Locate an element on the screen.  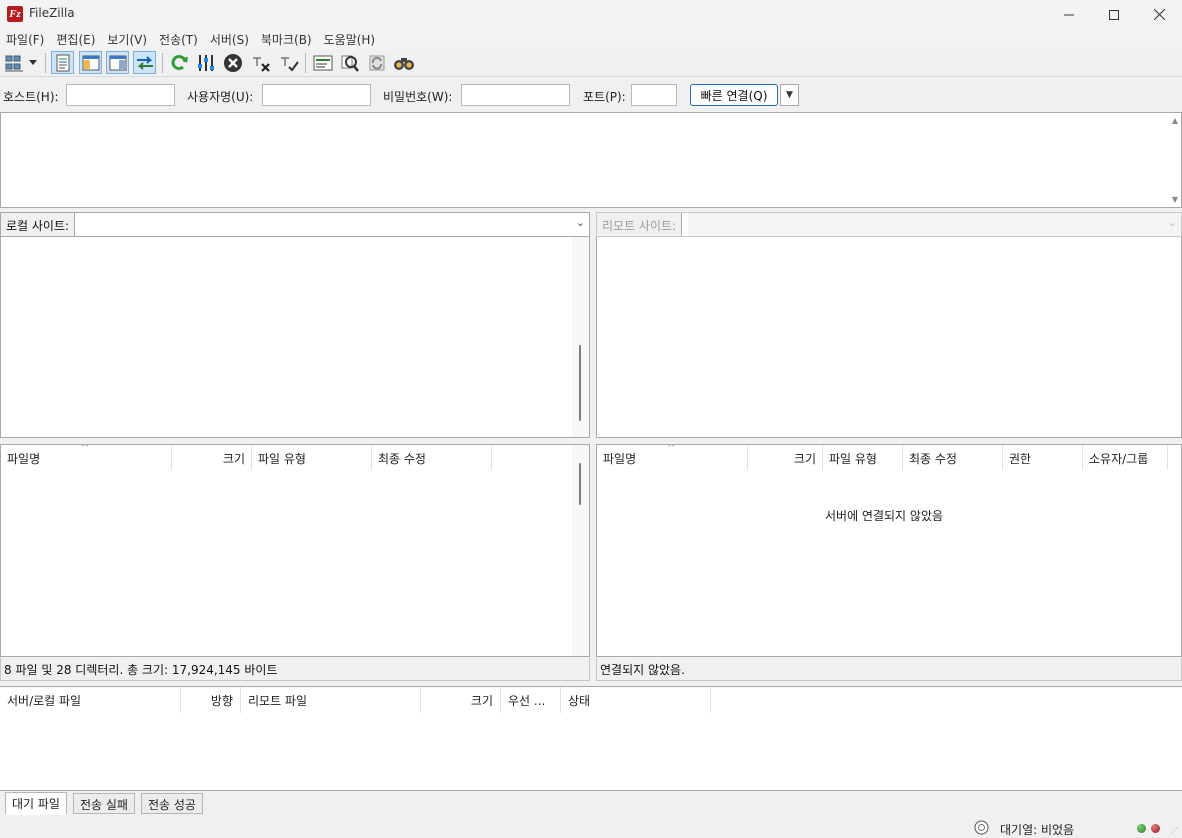
quickconnect-bar: 호스트(H): 사용자명(U): 비밀번호(W): 포트(P): is located at coordinates (591, 94).